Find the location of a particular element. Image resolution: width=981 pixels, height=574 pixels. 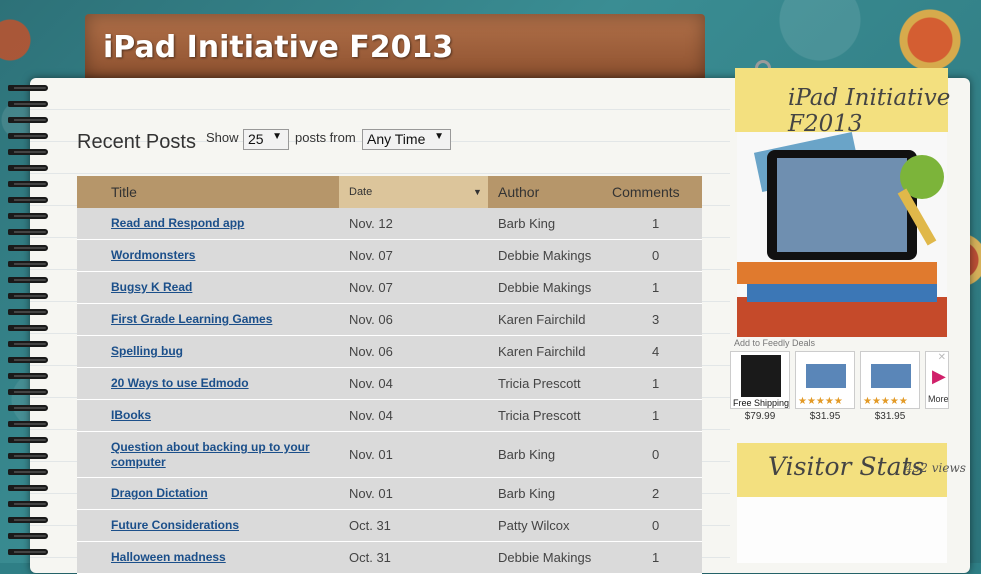

table-row: Halloween madness Oct. 31 Debbie Makings 1 is located at coordinates (389, 558).